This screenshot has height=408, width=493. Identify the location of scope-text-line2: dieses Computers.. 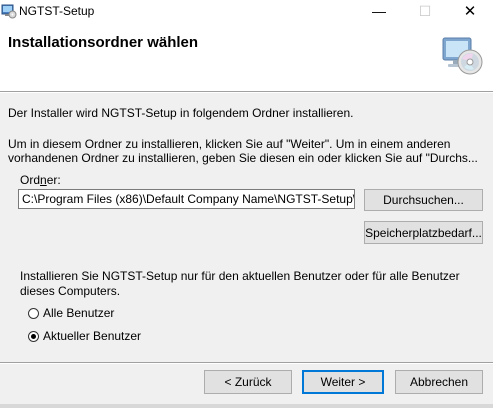
(70, 291).